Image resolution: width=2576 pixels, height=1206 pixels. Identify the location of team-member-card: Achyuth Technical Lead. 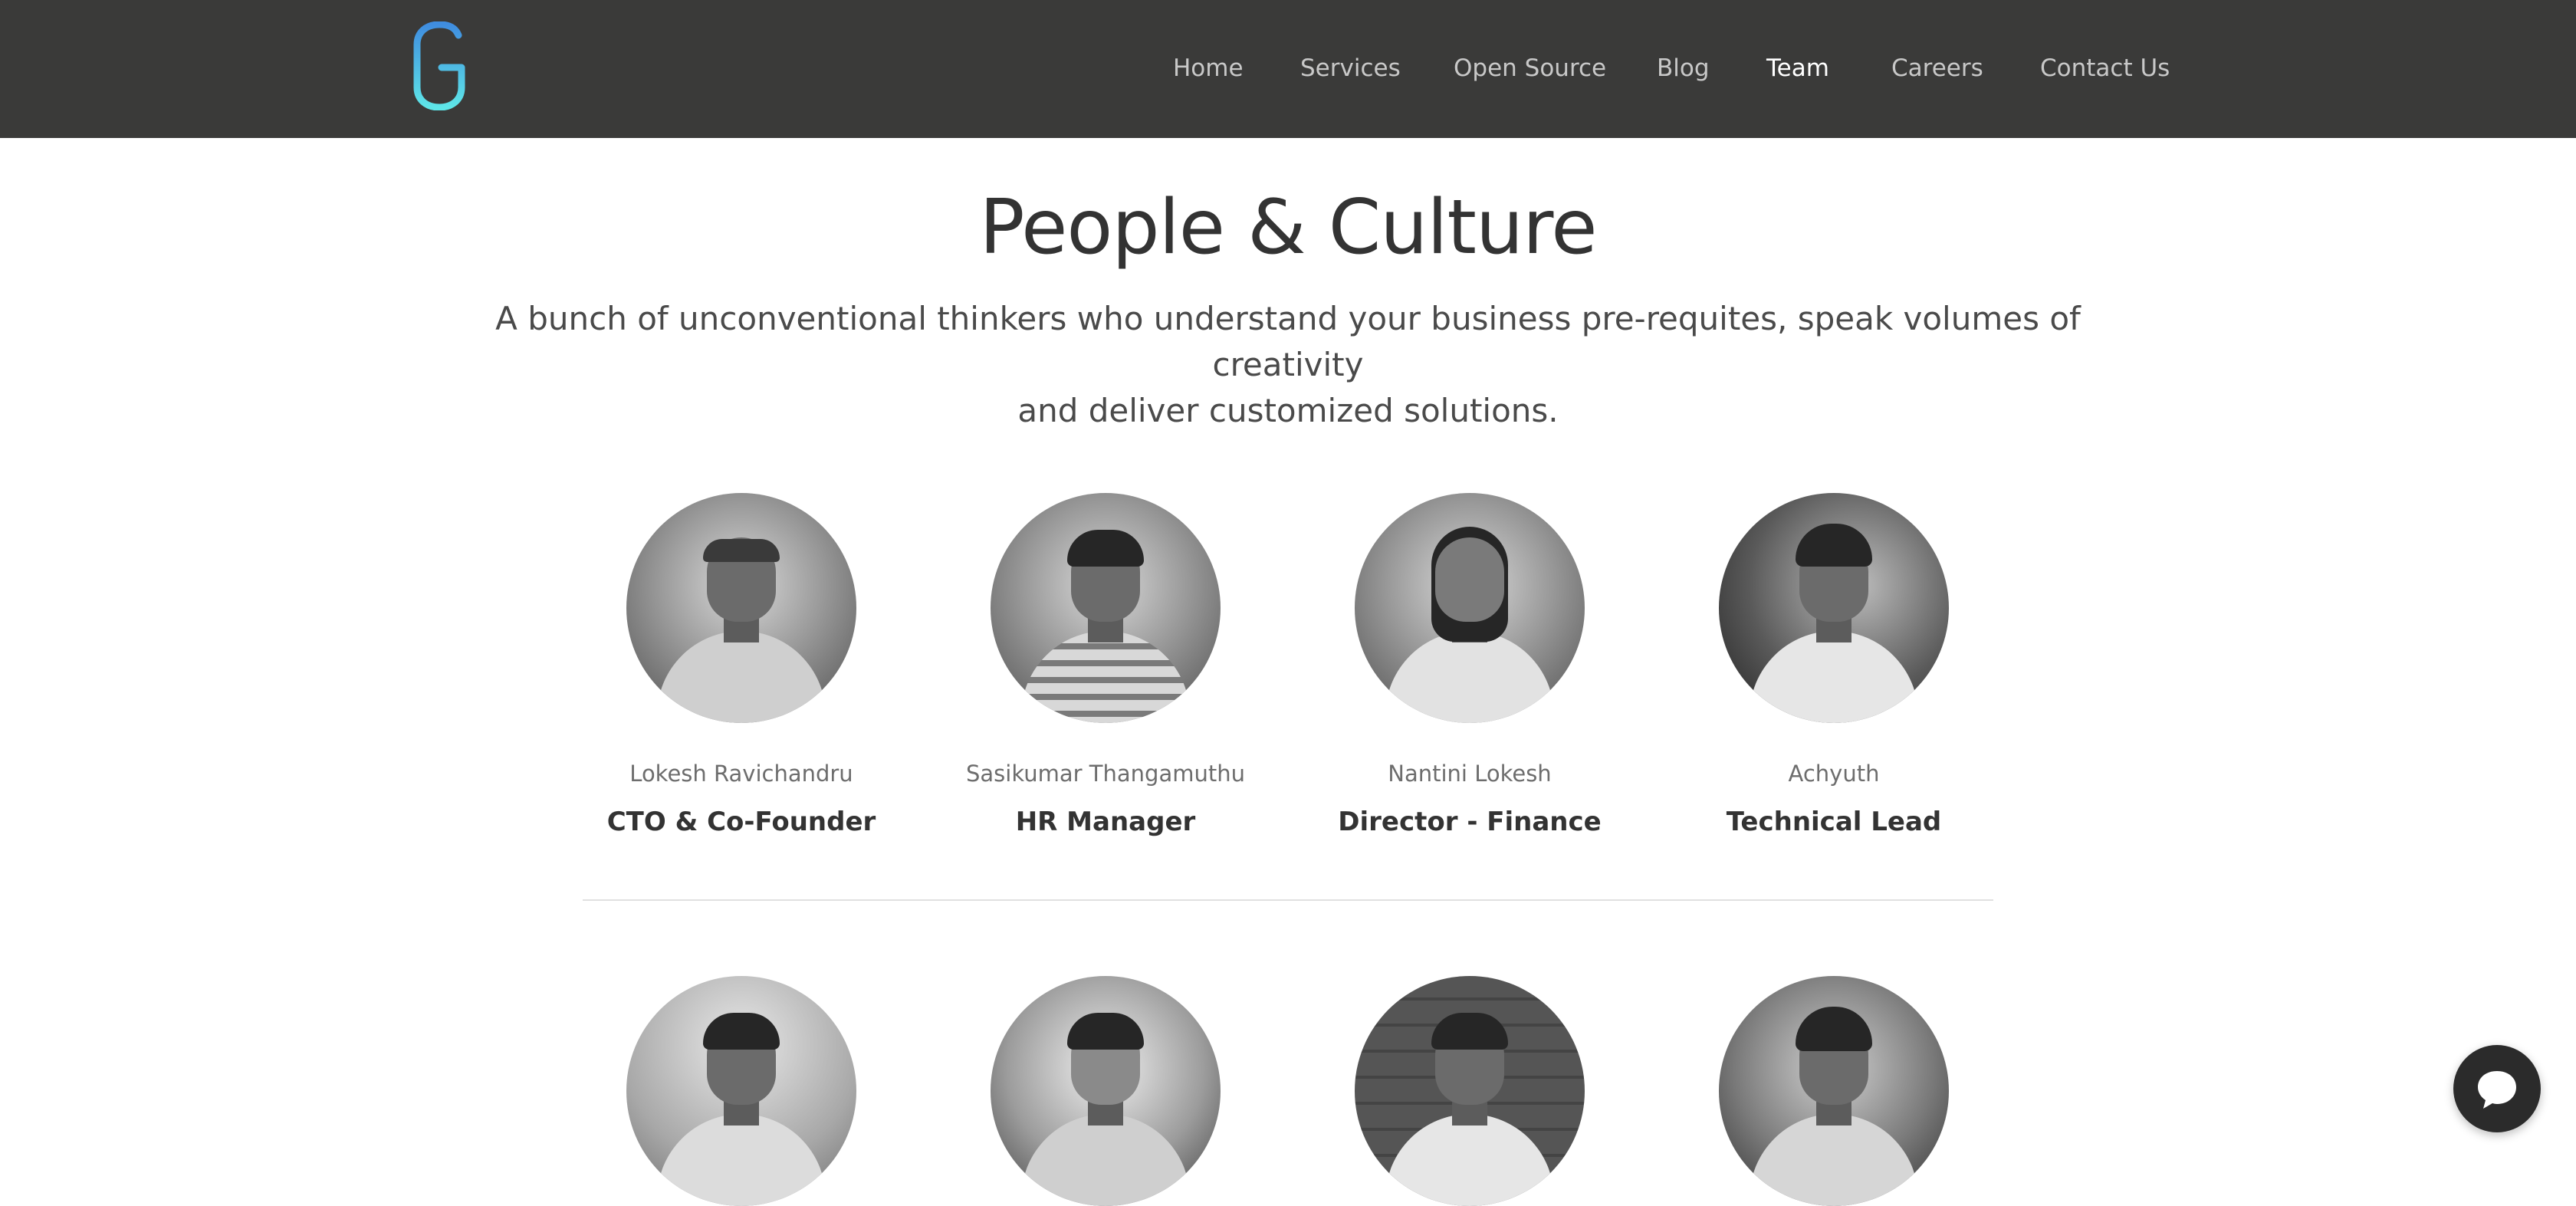
(1834, 666).